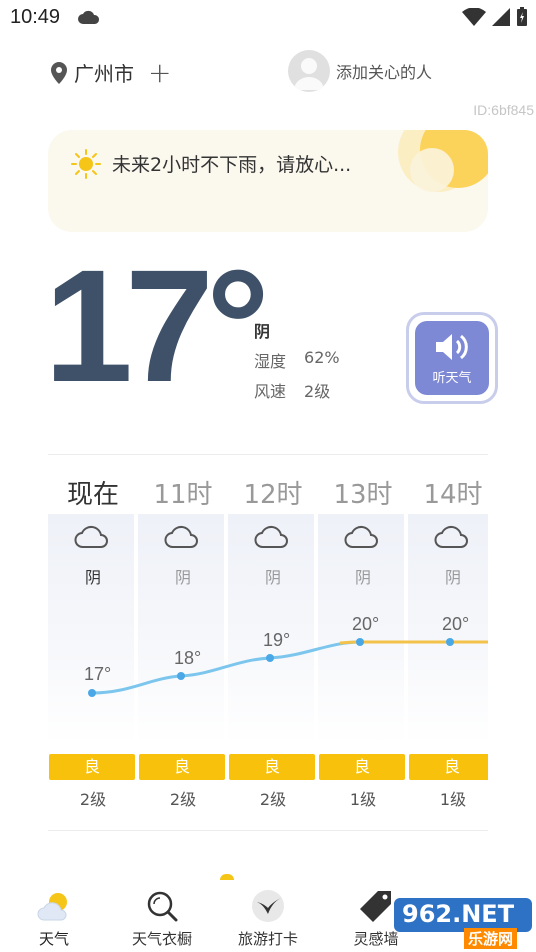 This screenshot has width=536, height=952. What do you see at coordinates (491, 938) in the screenshot?
I see `watermark-sub: 乐游网` at bounding box center [491, 938].